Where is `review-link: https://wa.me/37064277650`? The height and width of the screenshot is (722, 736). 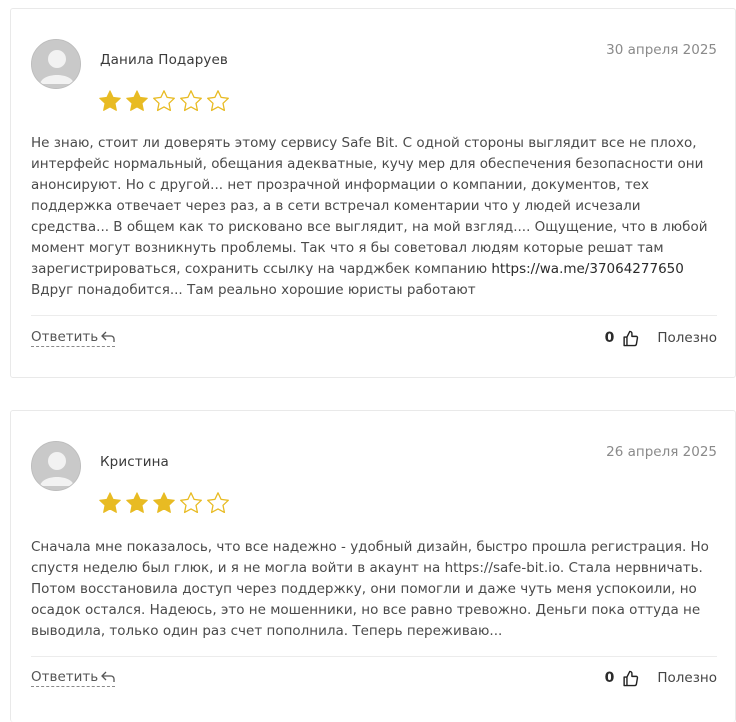
review-link: https://wa.me/37064277650 is located at coordinates (587, 269).